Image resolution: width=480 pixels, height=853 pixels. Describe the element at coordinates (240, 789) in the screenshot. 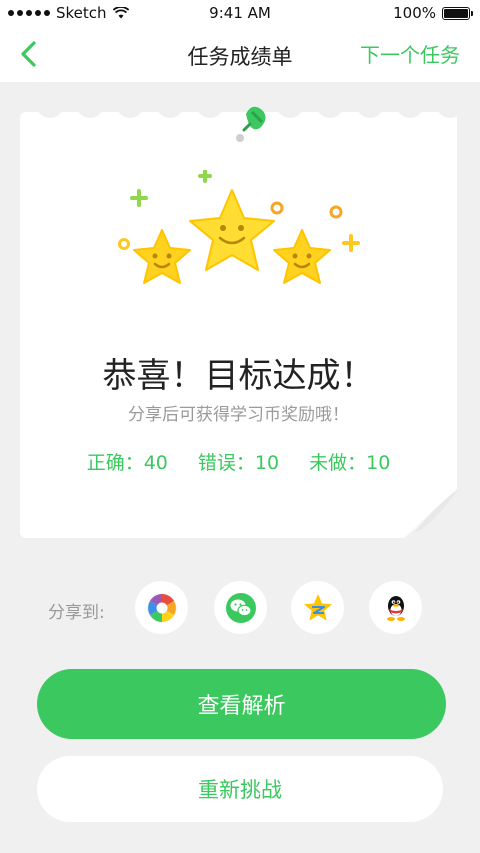

I see `retry-challenge-button: 重新挑战` at that location.